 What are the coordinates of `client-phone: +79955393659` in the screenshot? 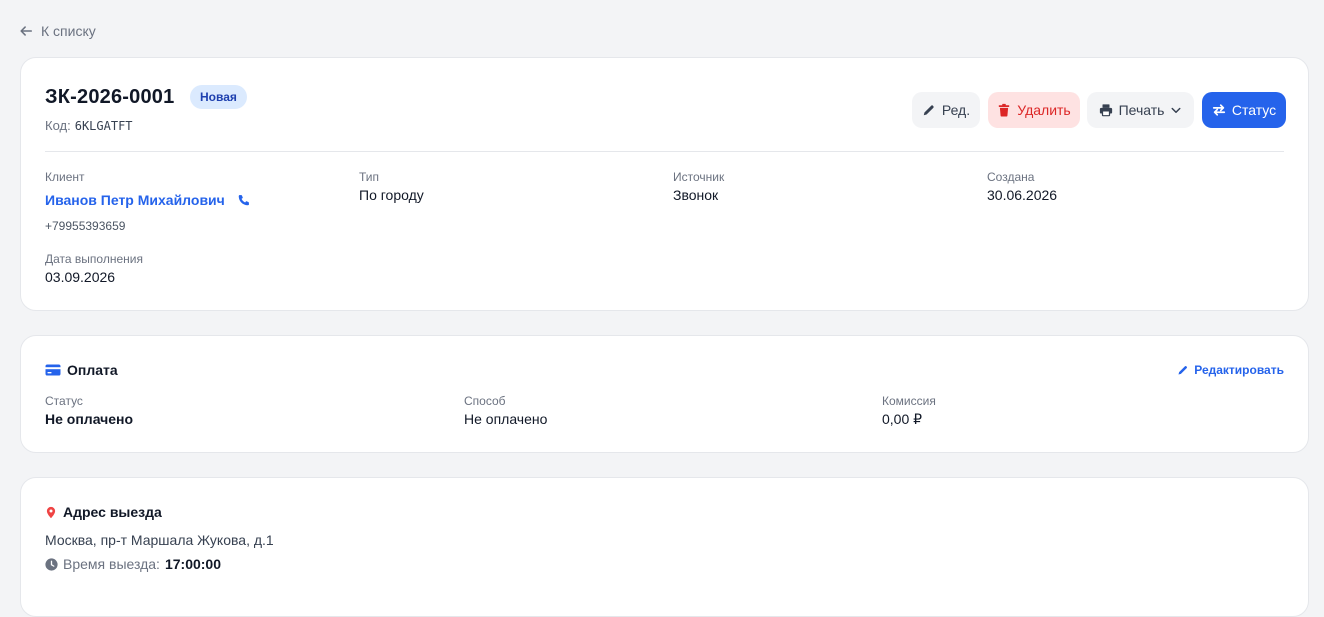 It's located at (85, 226).